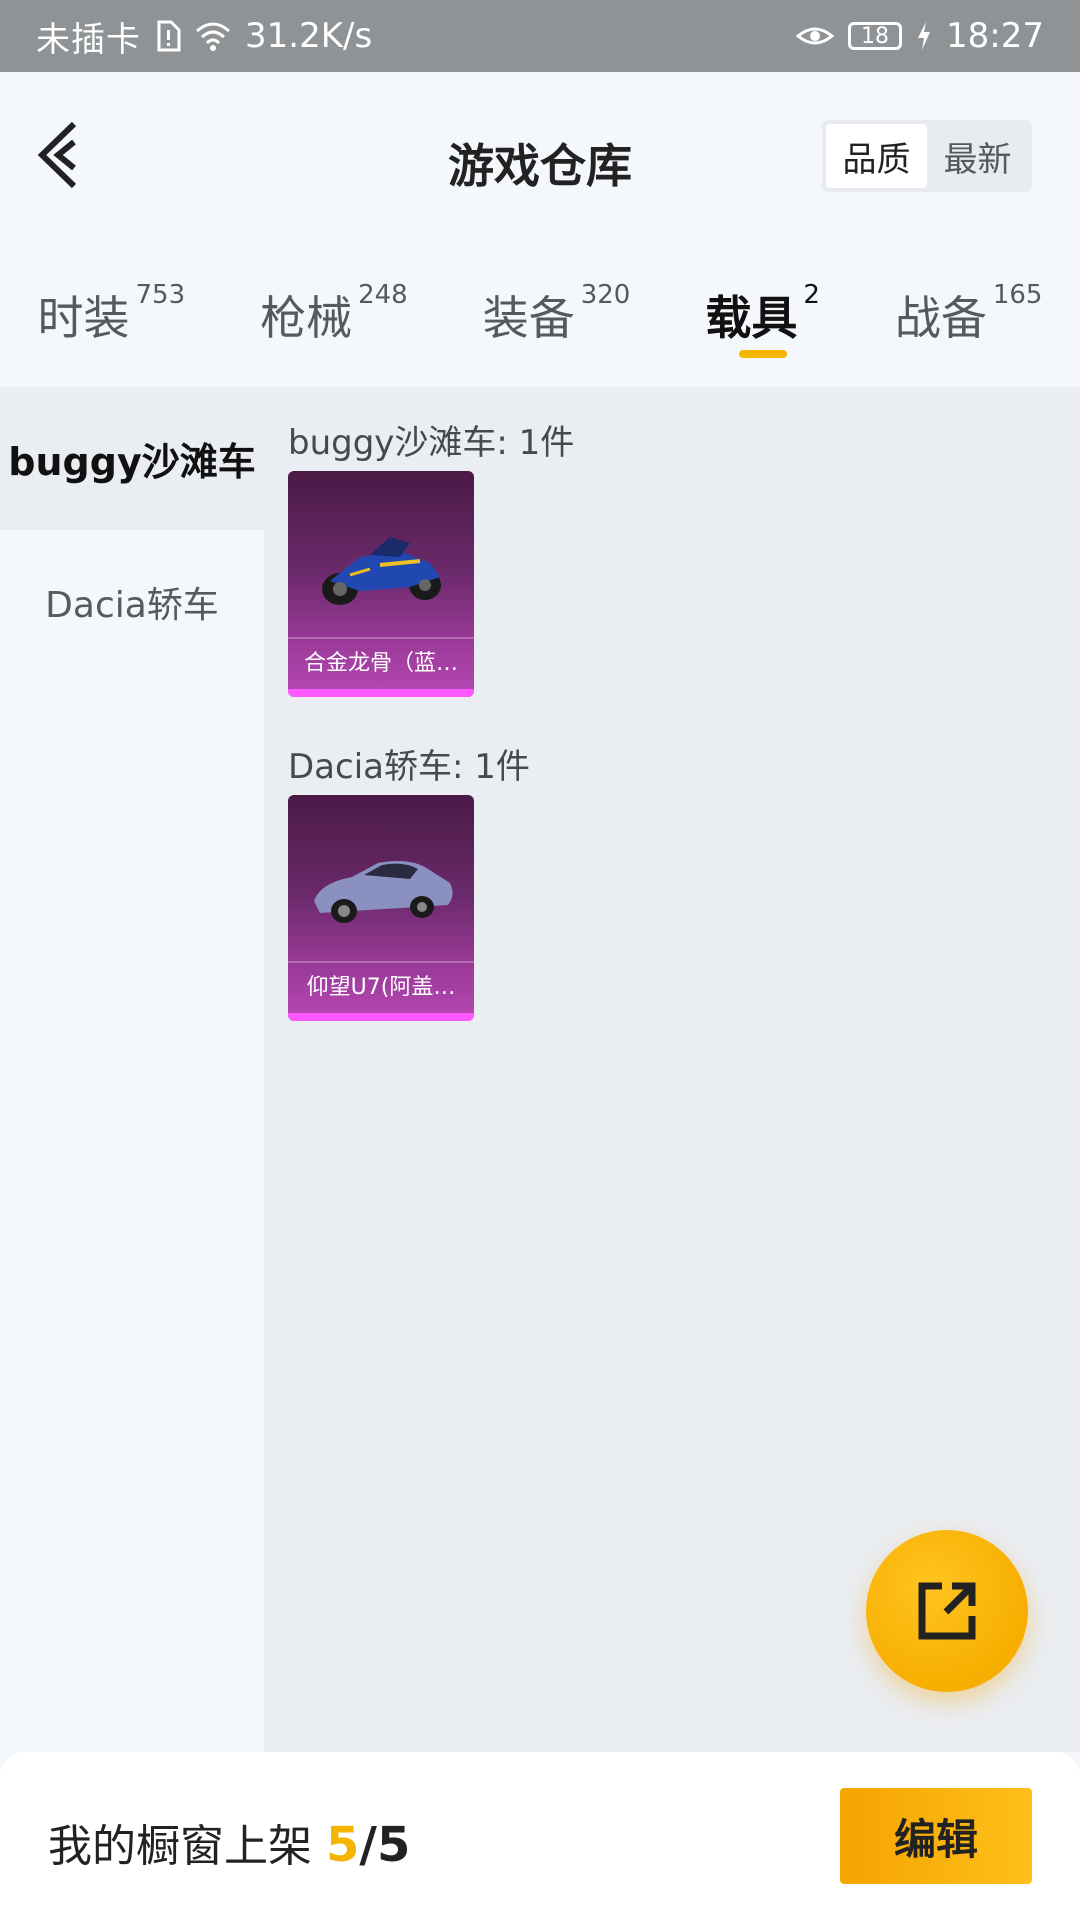 Image resolution: width=1080 pixels, height=1920 pixels. What do you see at coordinates (940, 318) in the screenshot?
I see `tab-label: 战备` at bounding box center [940, 318].